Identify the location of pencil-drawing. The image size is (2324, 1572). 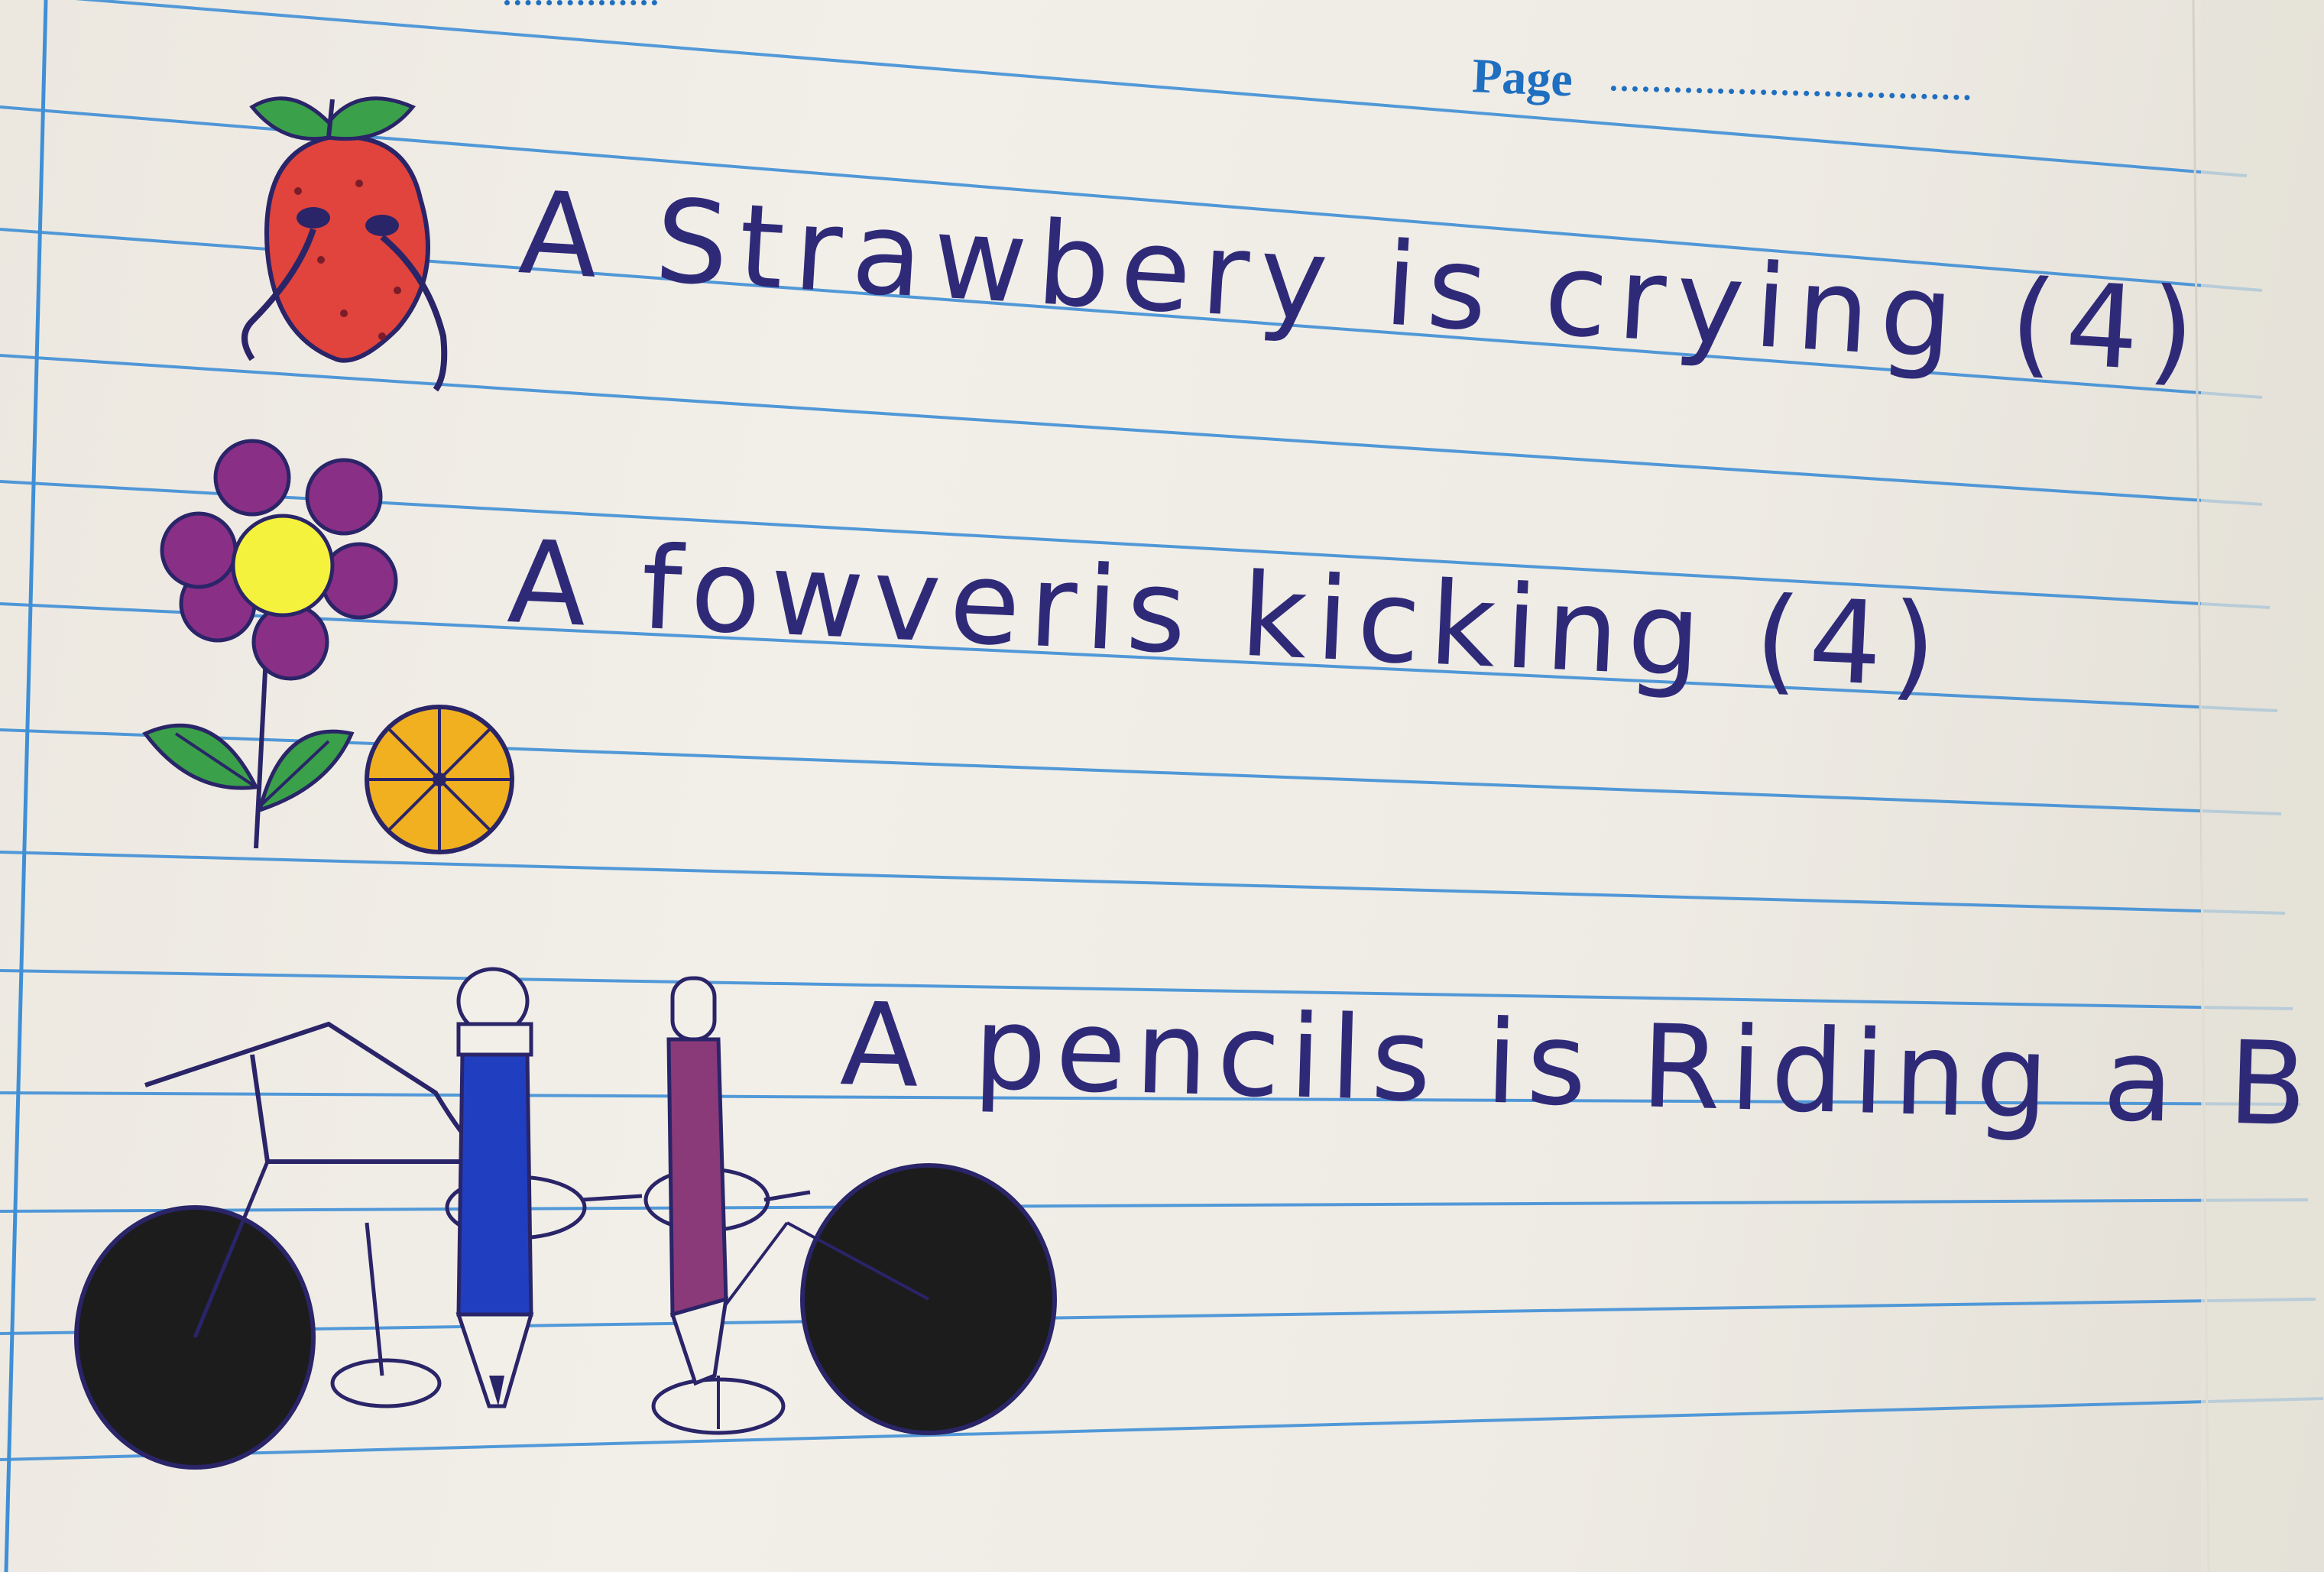
(494, 1187).